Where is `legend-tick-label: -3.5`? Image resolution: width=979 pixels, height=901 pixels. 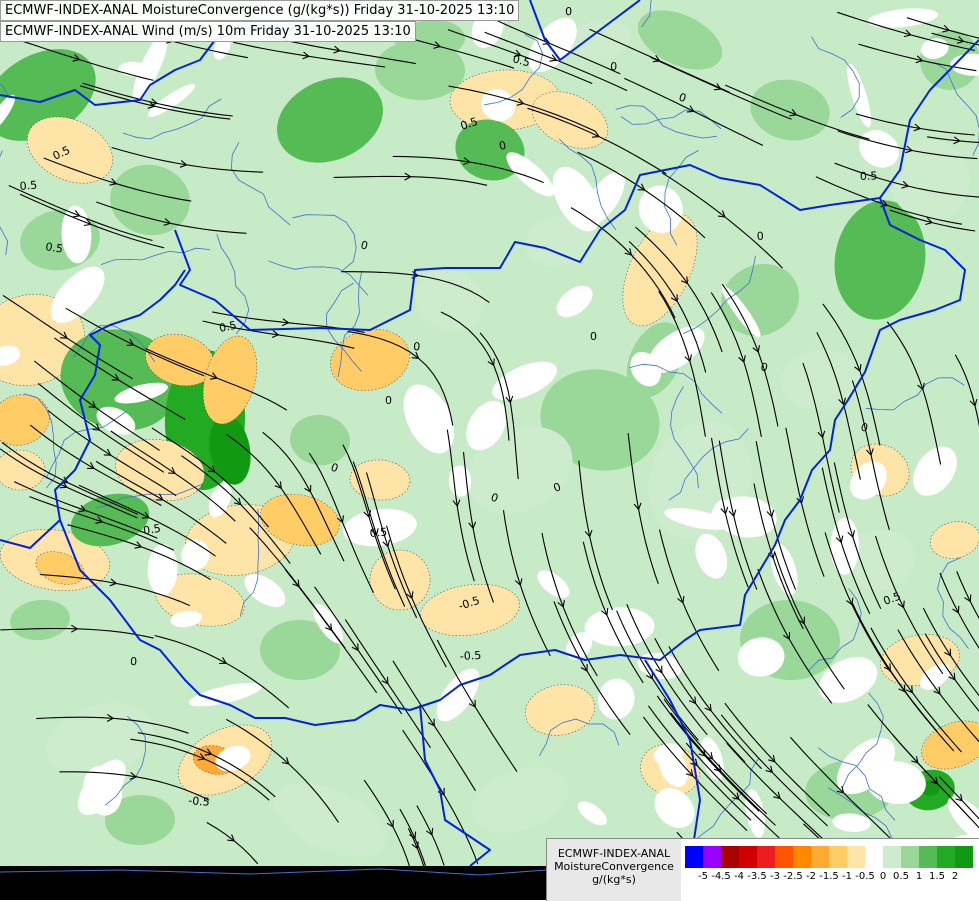
legend-tick-label: -3.5 is located at coordinates (757, 876).